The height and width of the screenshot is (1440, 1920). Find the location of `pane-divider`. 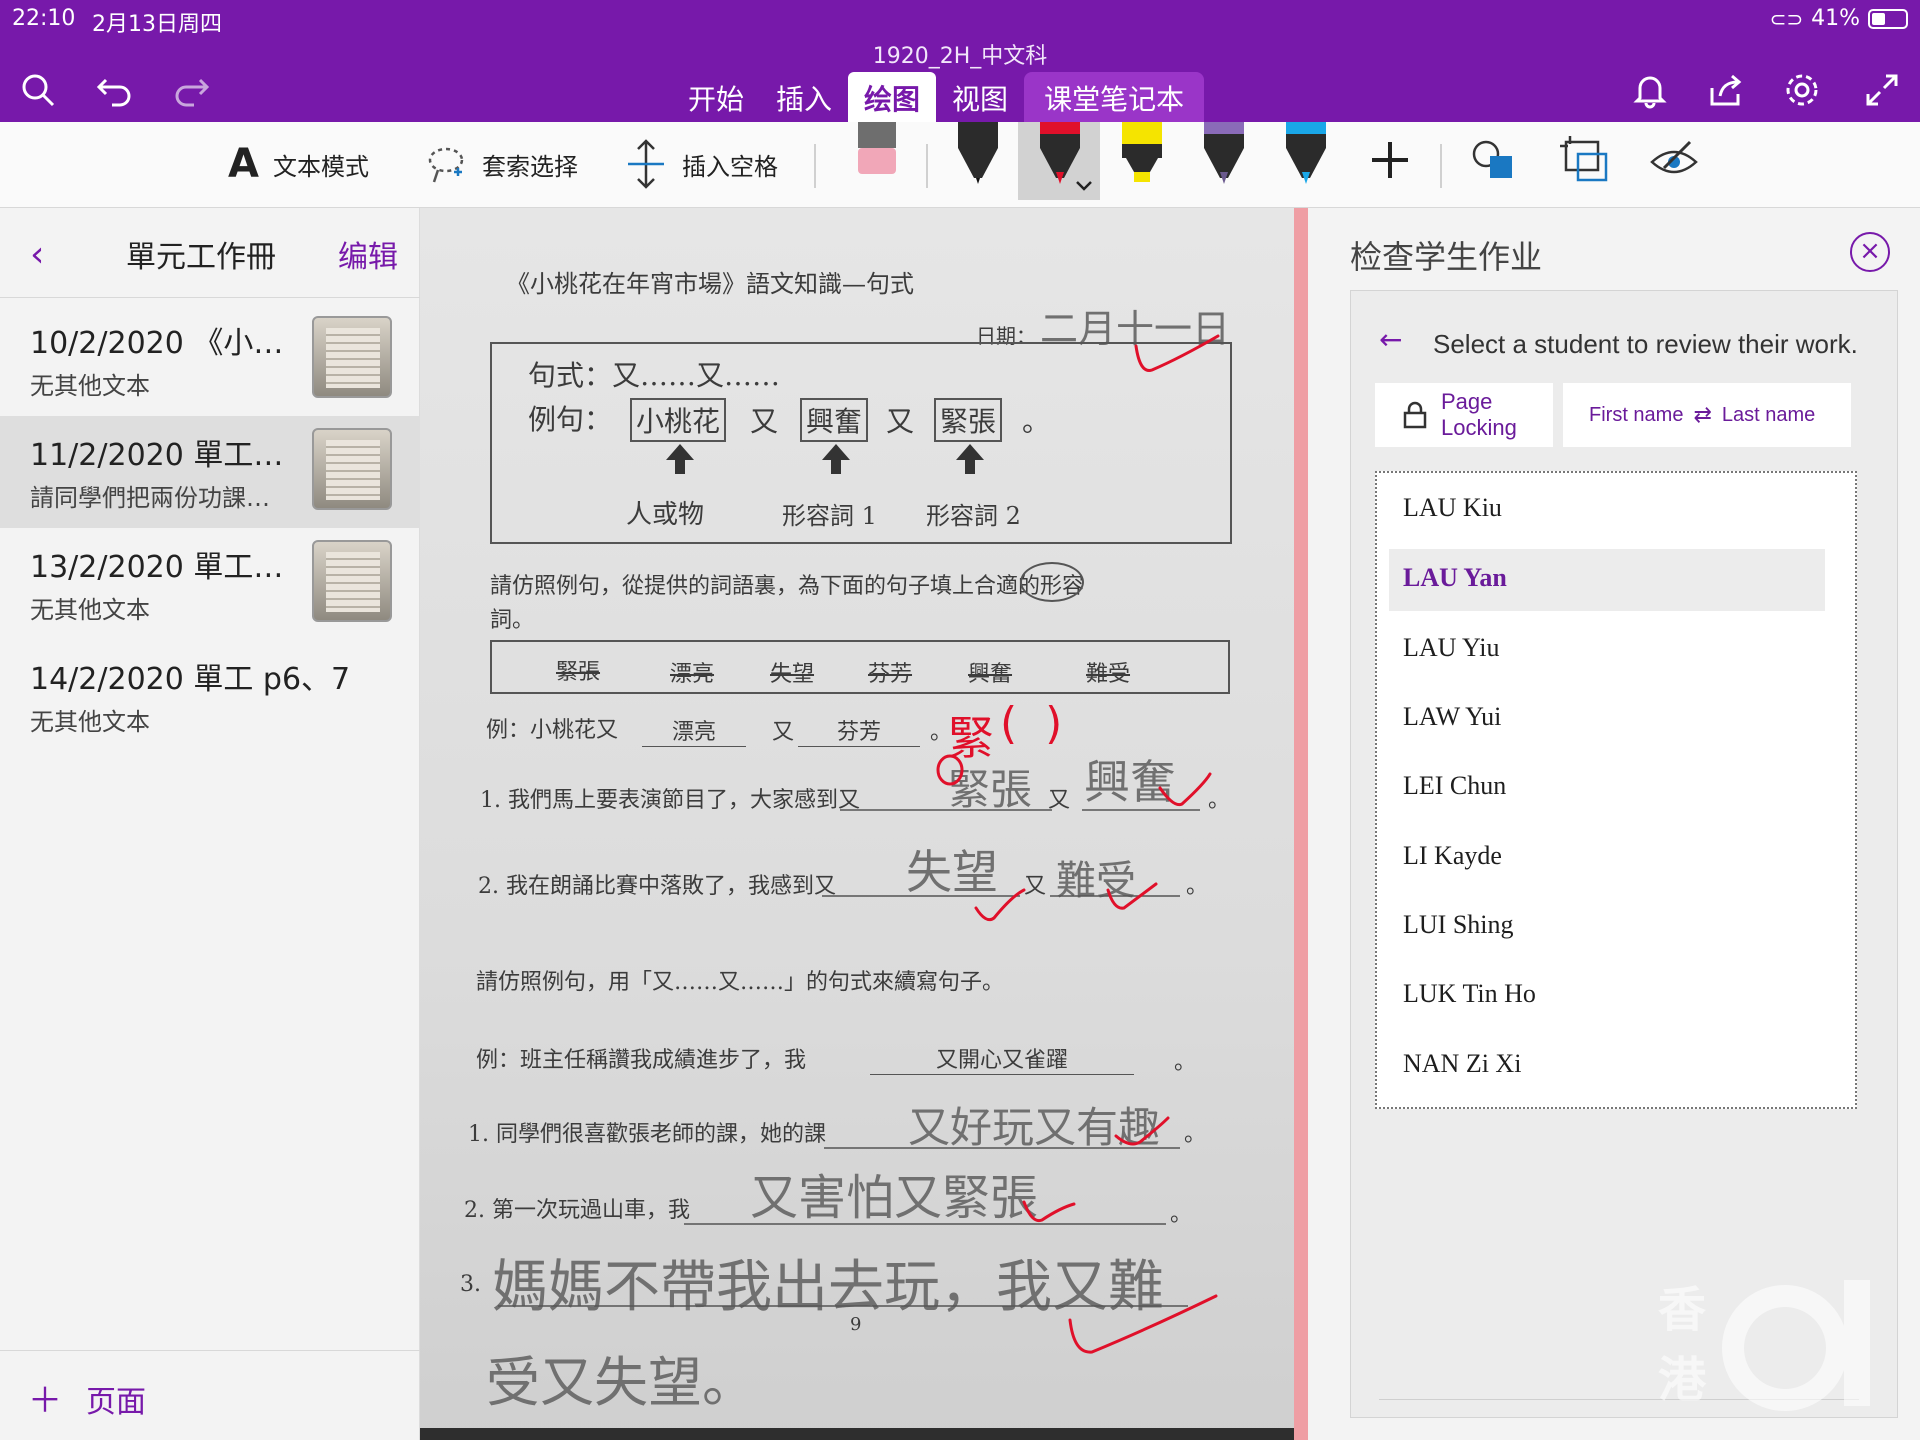

pane-divider is located at coordinates (1301, 824).